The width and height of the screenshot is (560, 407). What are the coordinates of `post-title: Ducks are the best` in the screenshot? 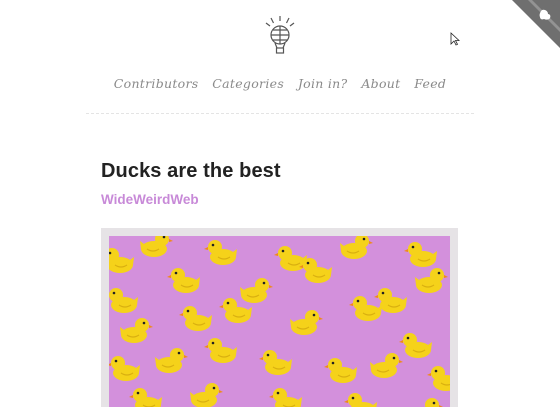 It's located at (191, 171).